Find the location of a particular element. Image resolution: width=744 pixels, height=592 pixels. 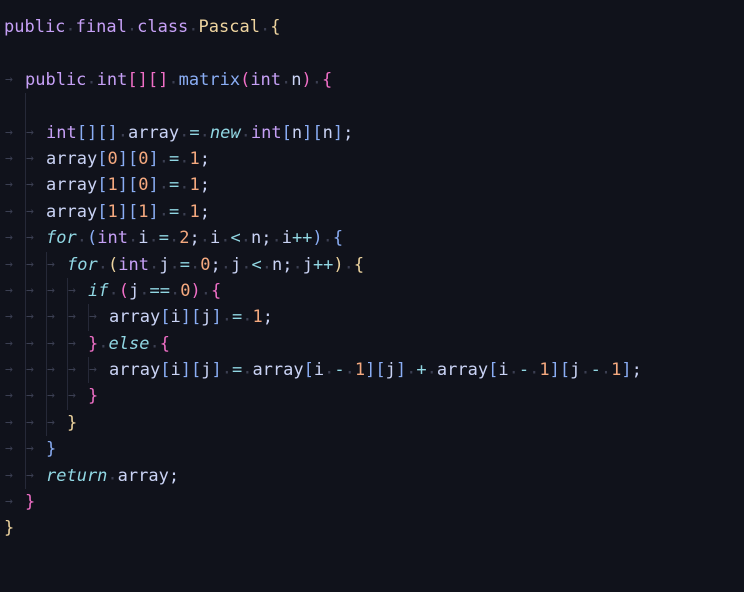

code-text: if (j == 0) { is located at coordinates (154, 291).